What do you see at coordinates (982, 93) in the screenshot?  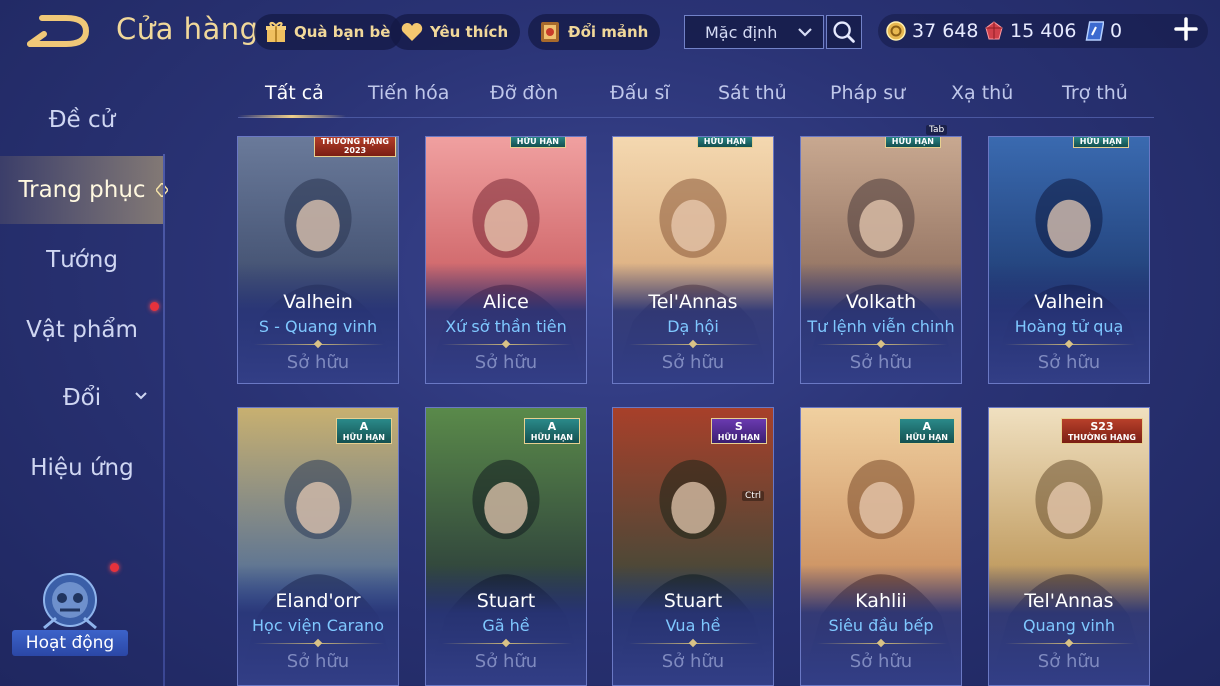 I see `tab-marksman: Xạ thủ` at bounding box center [982, 93].